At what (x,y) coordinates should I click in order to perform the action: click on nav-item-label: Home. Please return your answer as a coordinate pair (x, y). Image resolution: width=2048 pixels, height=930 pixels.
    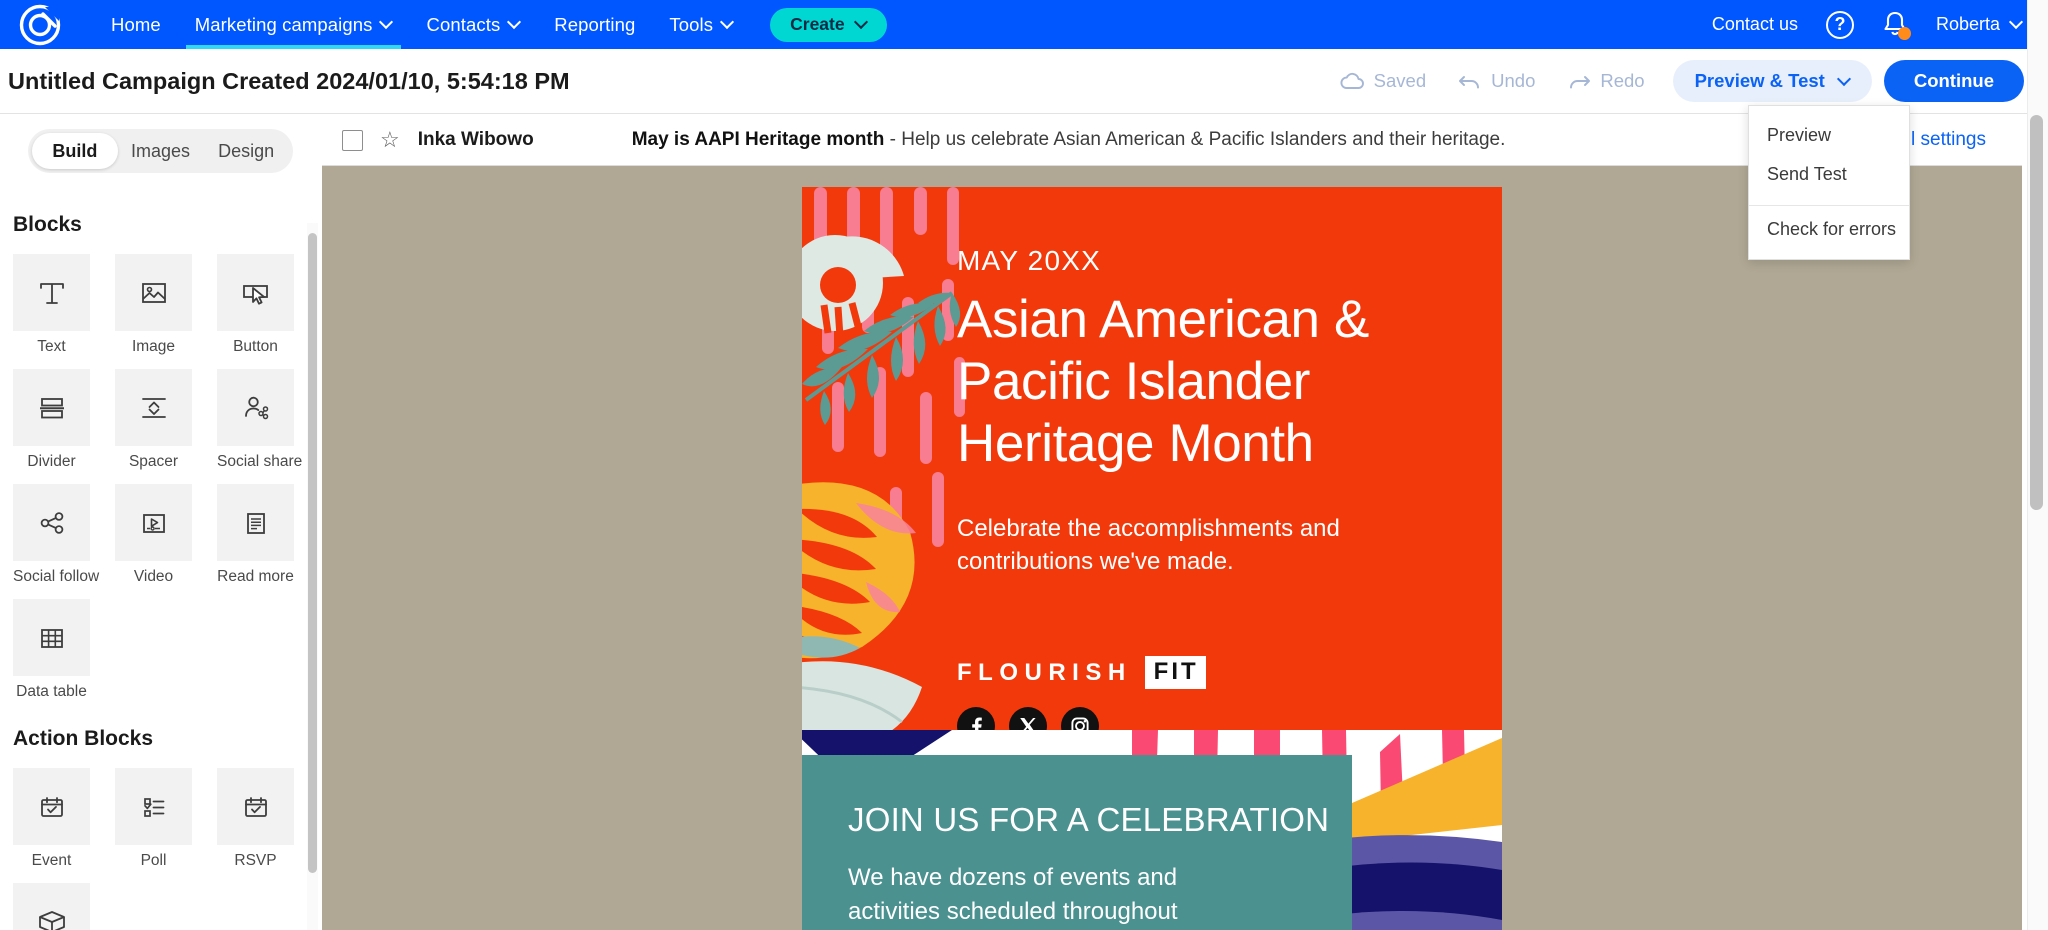
    Looking at the image, I should click on (136, 24).